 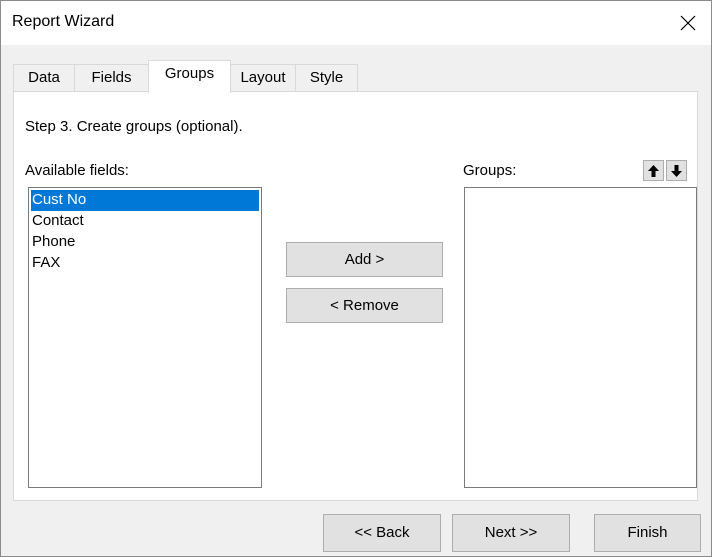 What do you see at coordinates (490, 170) in the screenshot?
I see `groups-label: Groups:` at bounding box center [490, 170].